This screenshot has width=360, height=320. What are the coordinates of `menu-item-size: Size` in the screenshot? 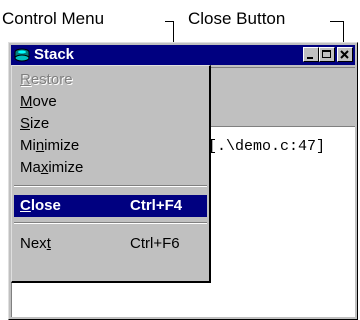 It's located at (110, 124).